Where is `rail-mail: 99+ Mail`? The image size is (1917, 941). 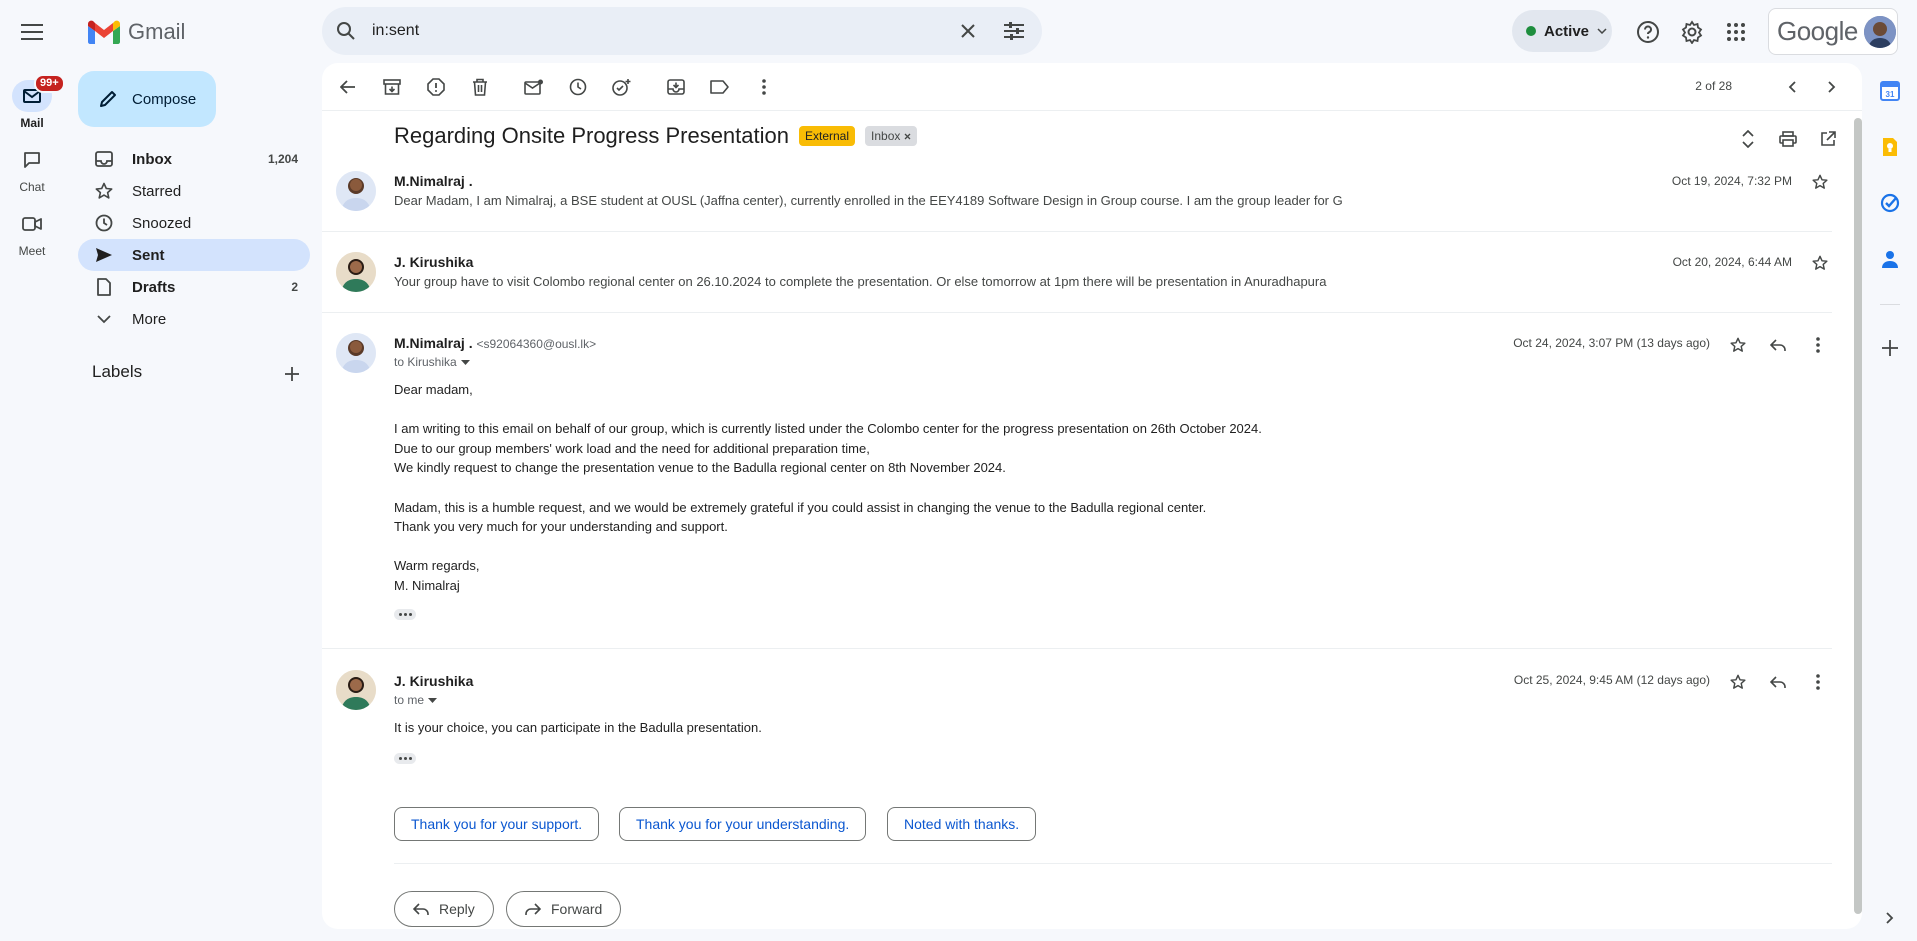 rail-mail: 99+ Mail is located at coordinates (36, 102).